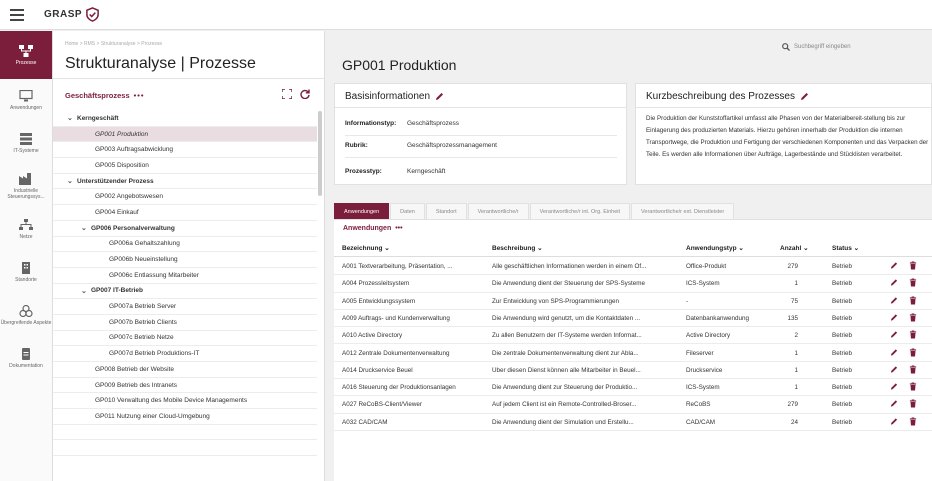 This screenshot has height=481, width=932. What do you see at coordinates (26, 55) in the screenshot?
I see `rail-item-prozesse: Prozesse` at bounding box center [26, 55].